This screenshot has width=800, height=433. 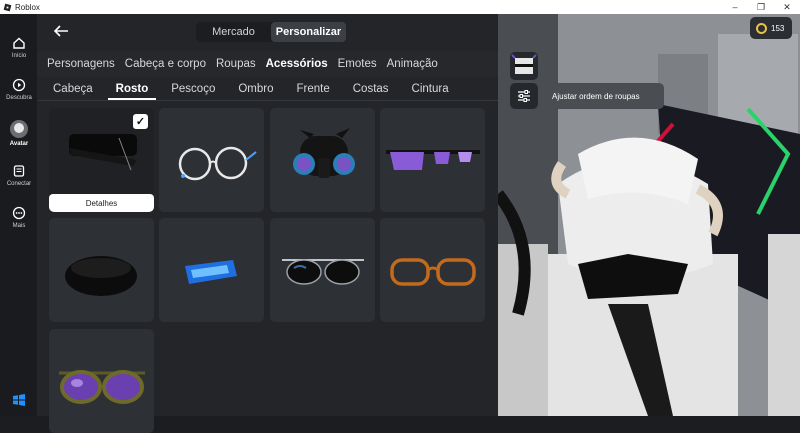 I want to click on sliders-icon, so click(x=524, y=96).